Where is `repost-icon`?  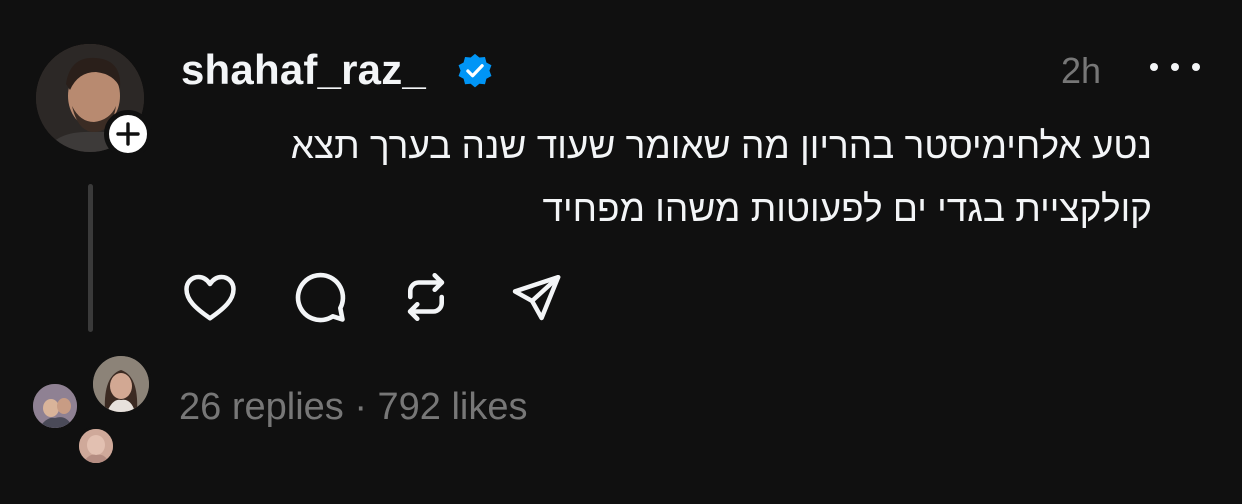
repost-icon is located at coordinates (426, 297).